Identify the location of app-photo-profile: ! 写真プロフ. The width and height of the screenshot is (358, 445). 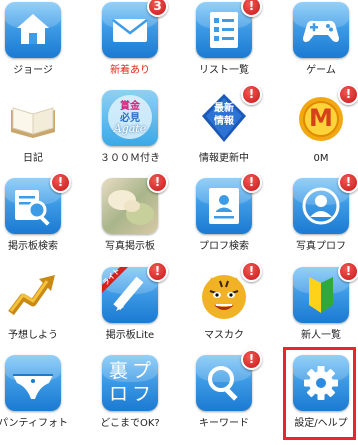
(319, 219).